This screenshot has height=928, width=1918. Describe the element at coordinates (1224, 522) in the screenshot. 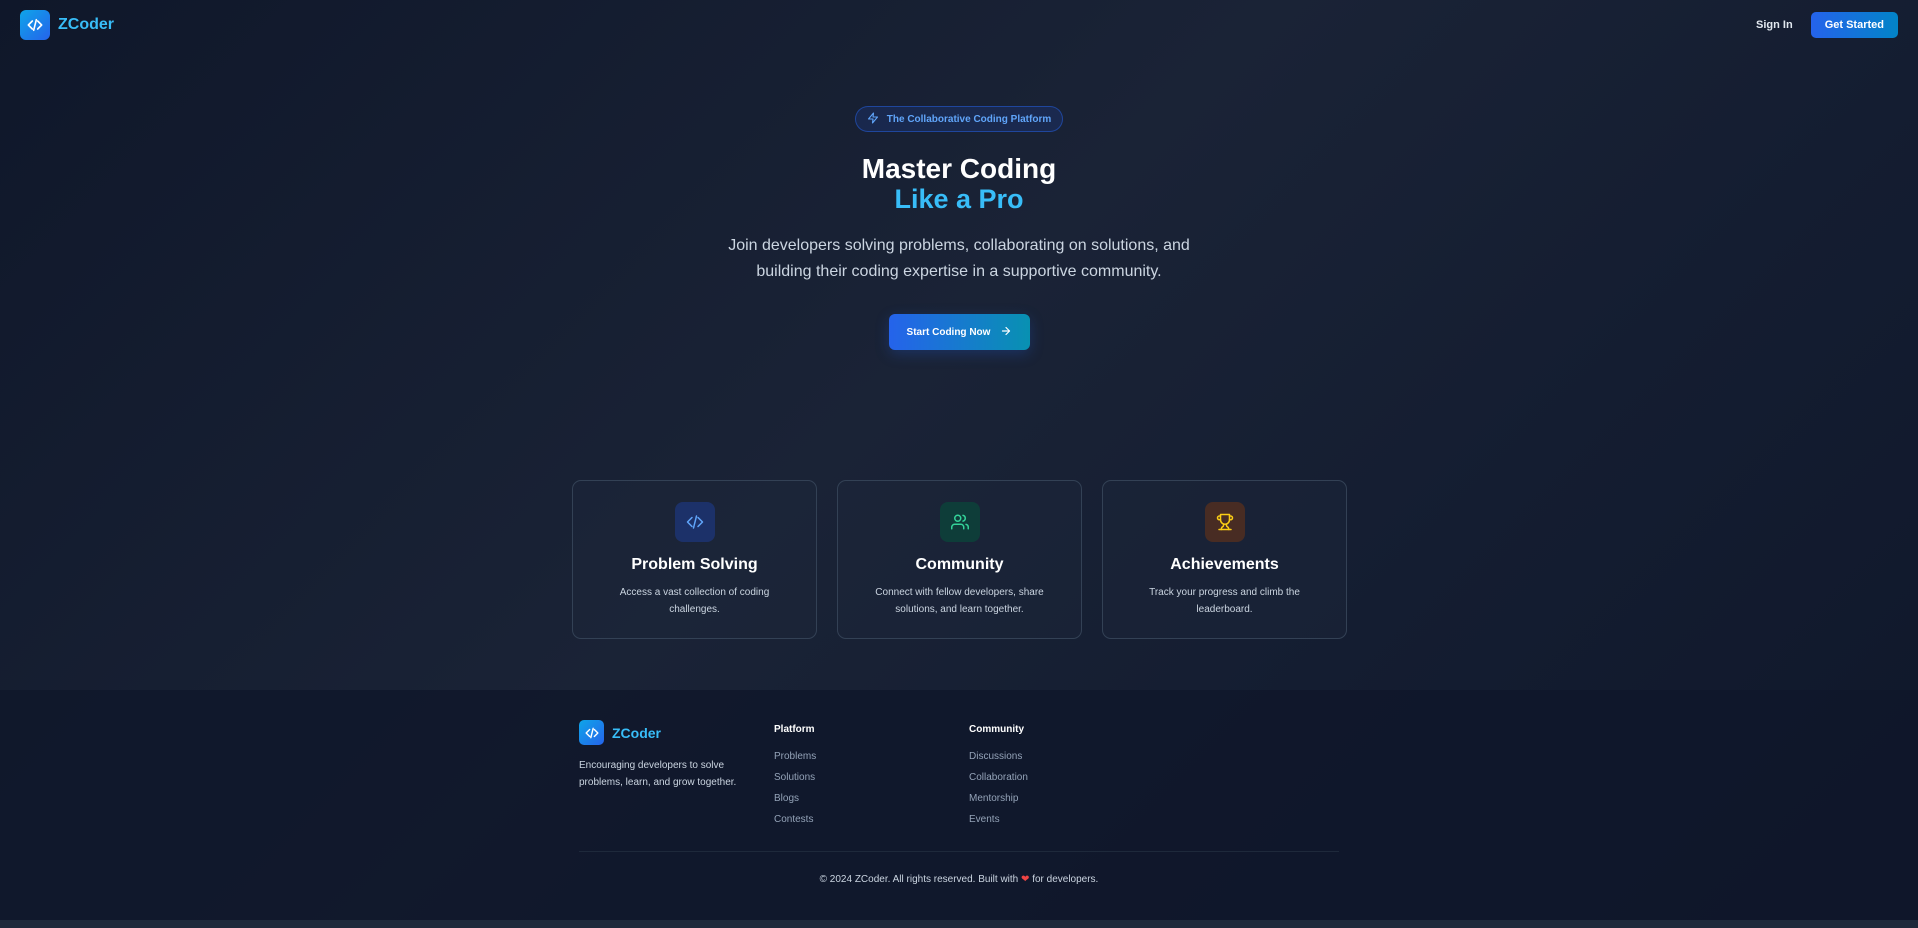

I see `trophy-icon` at that location.